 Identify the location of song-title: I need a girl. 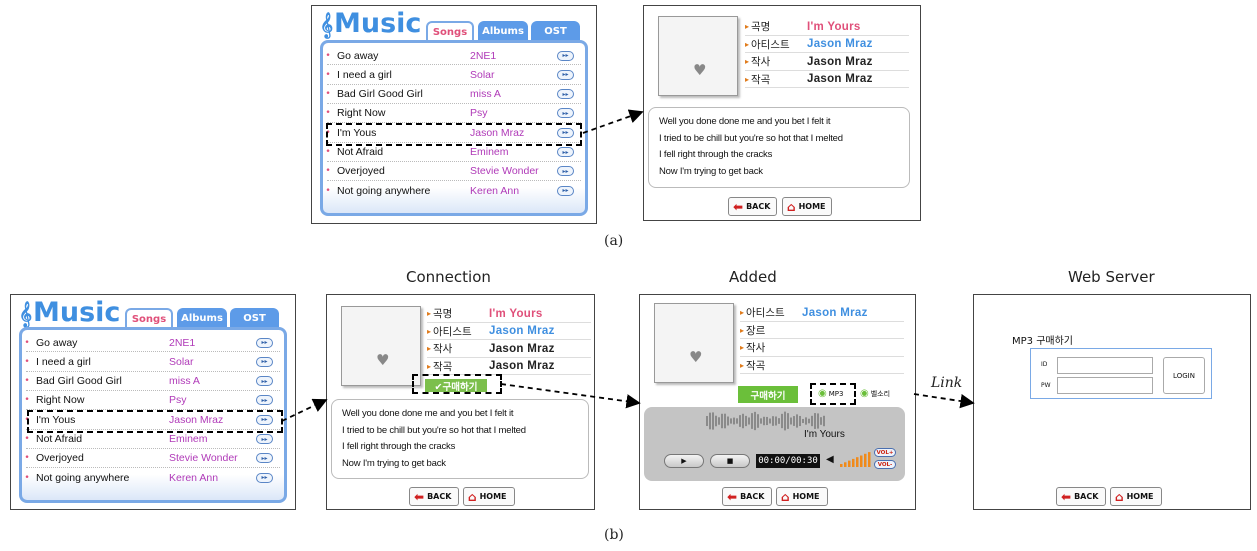
(364, 74).